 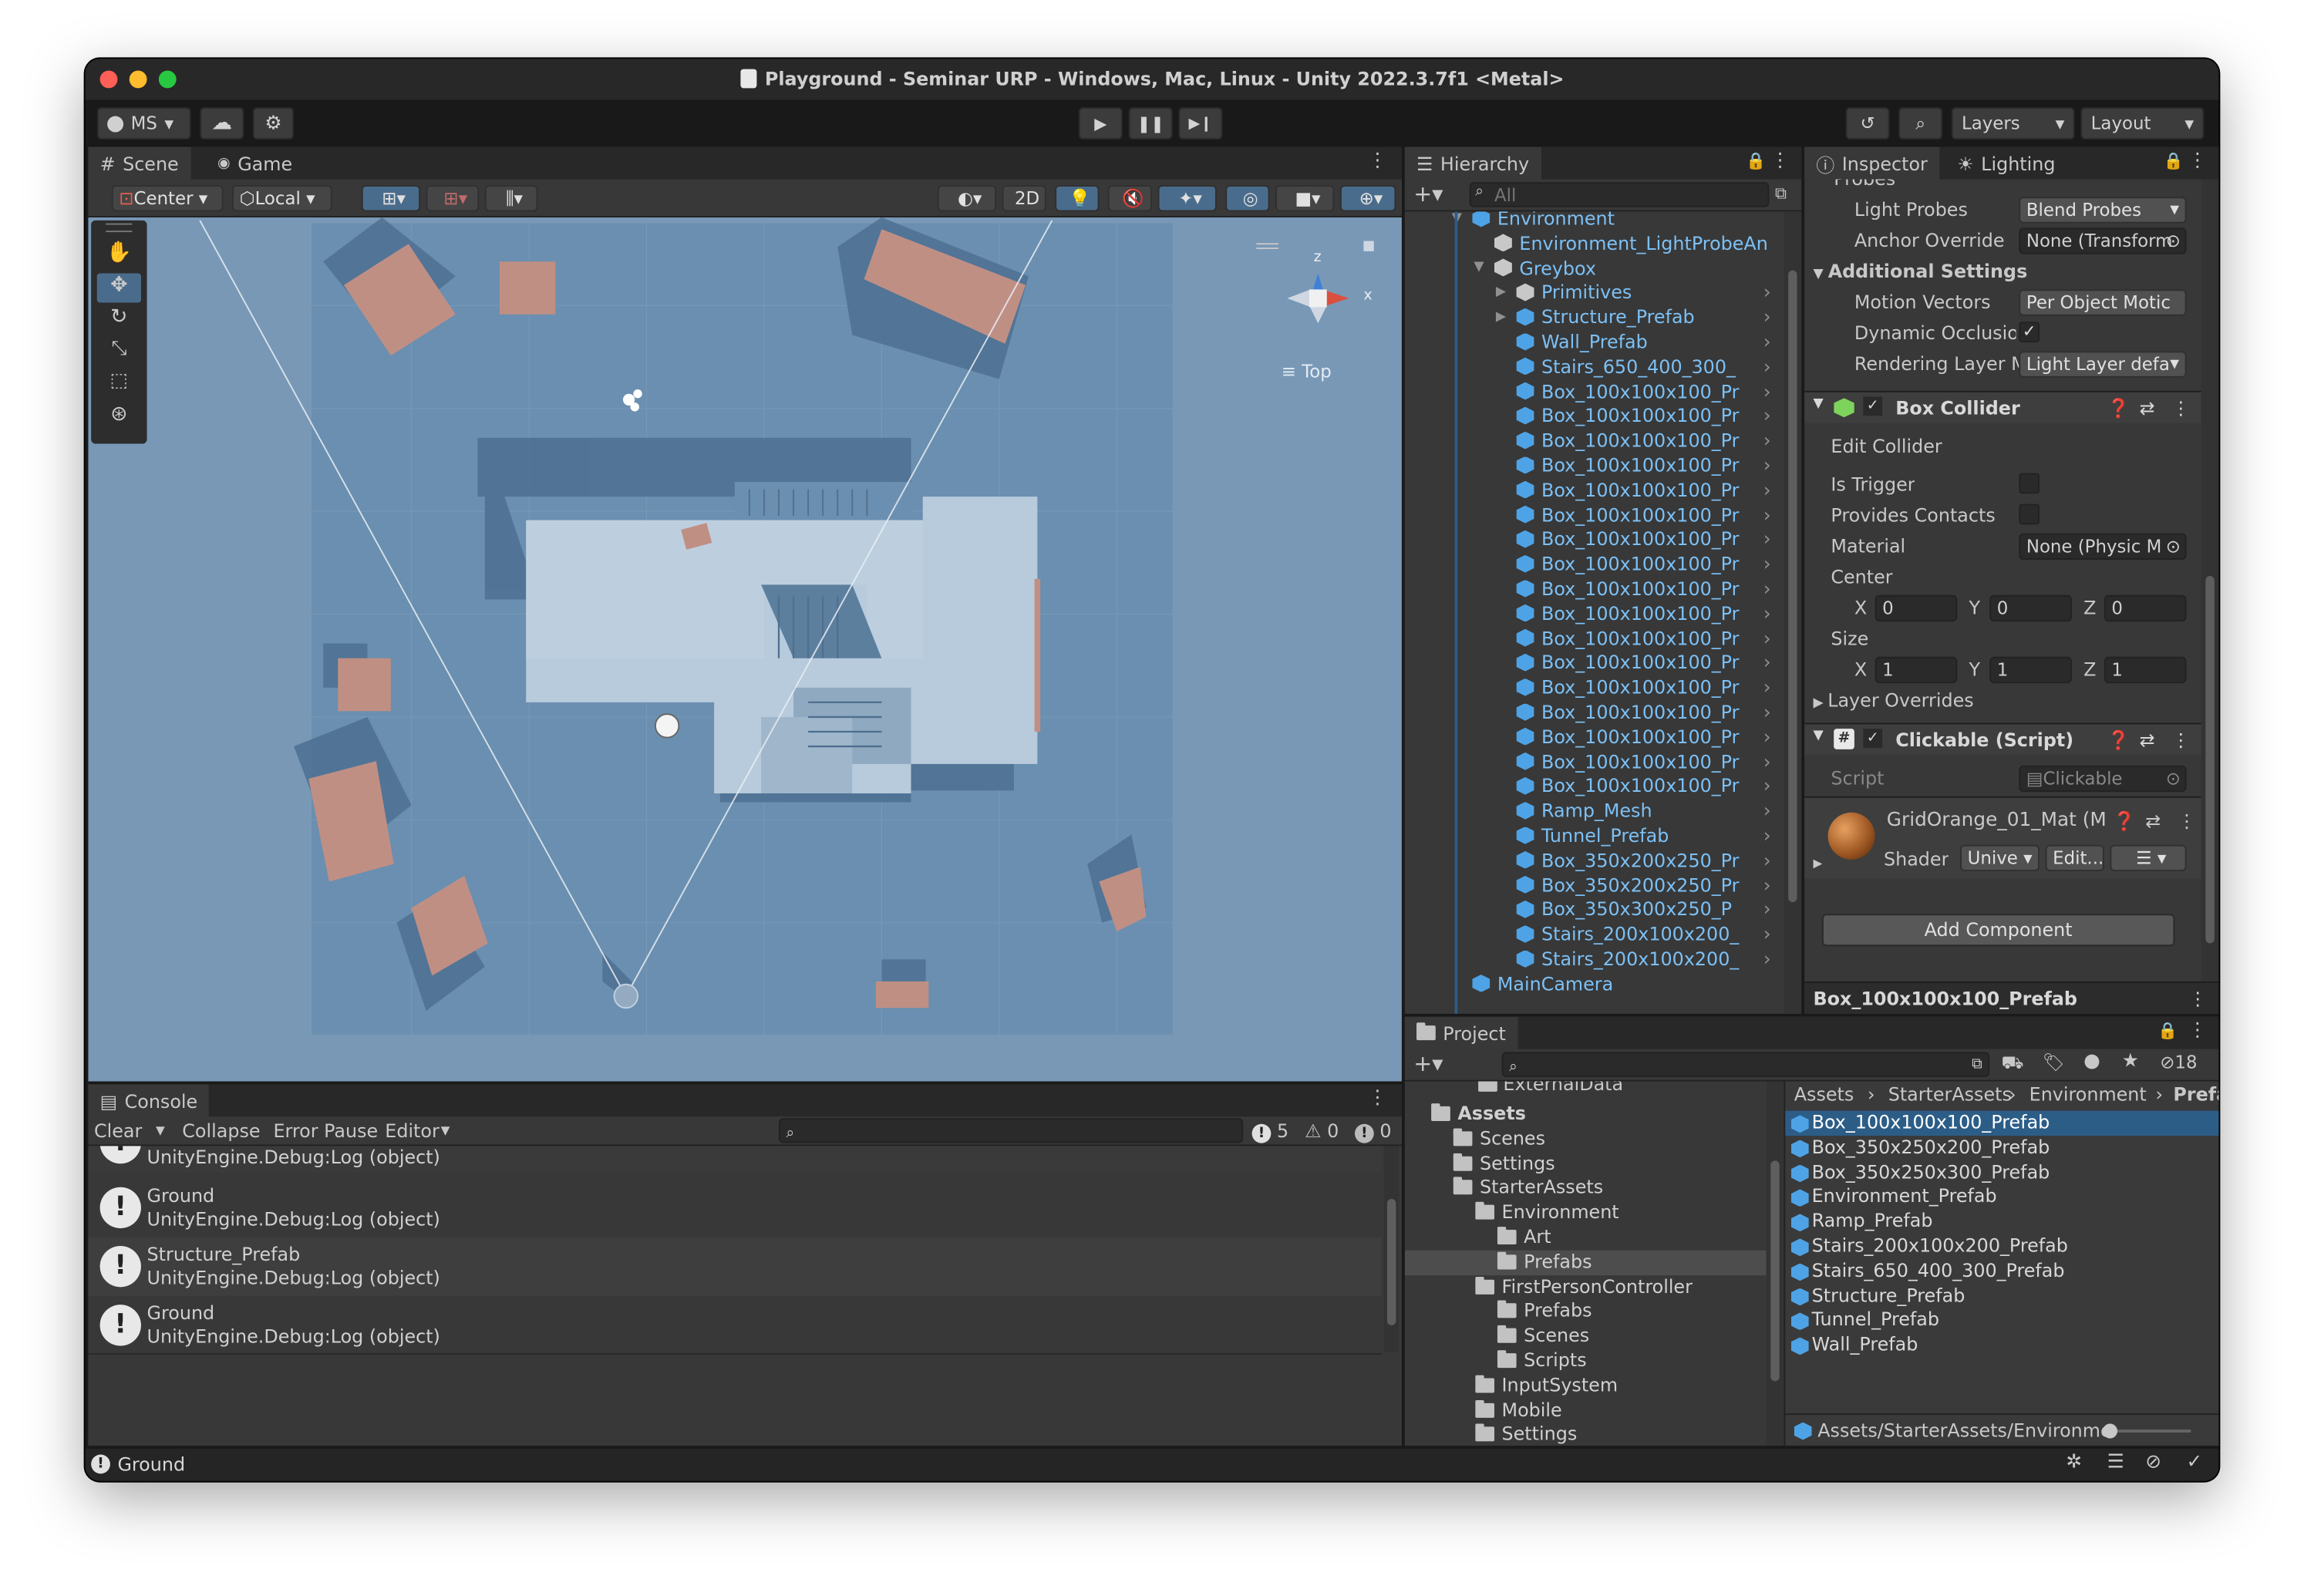 What do you see at coordinates (511, 198) in the screenshot?
I see `align-button: ⫼▾` at bounding box center [511, 198].